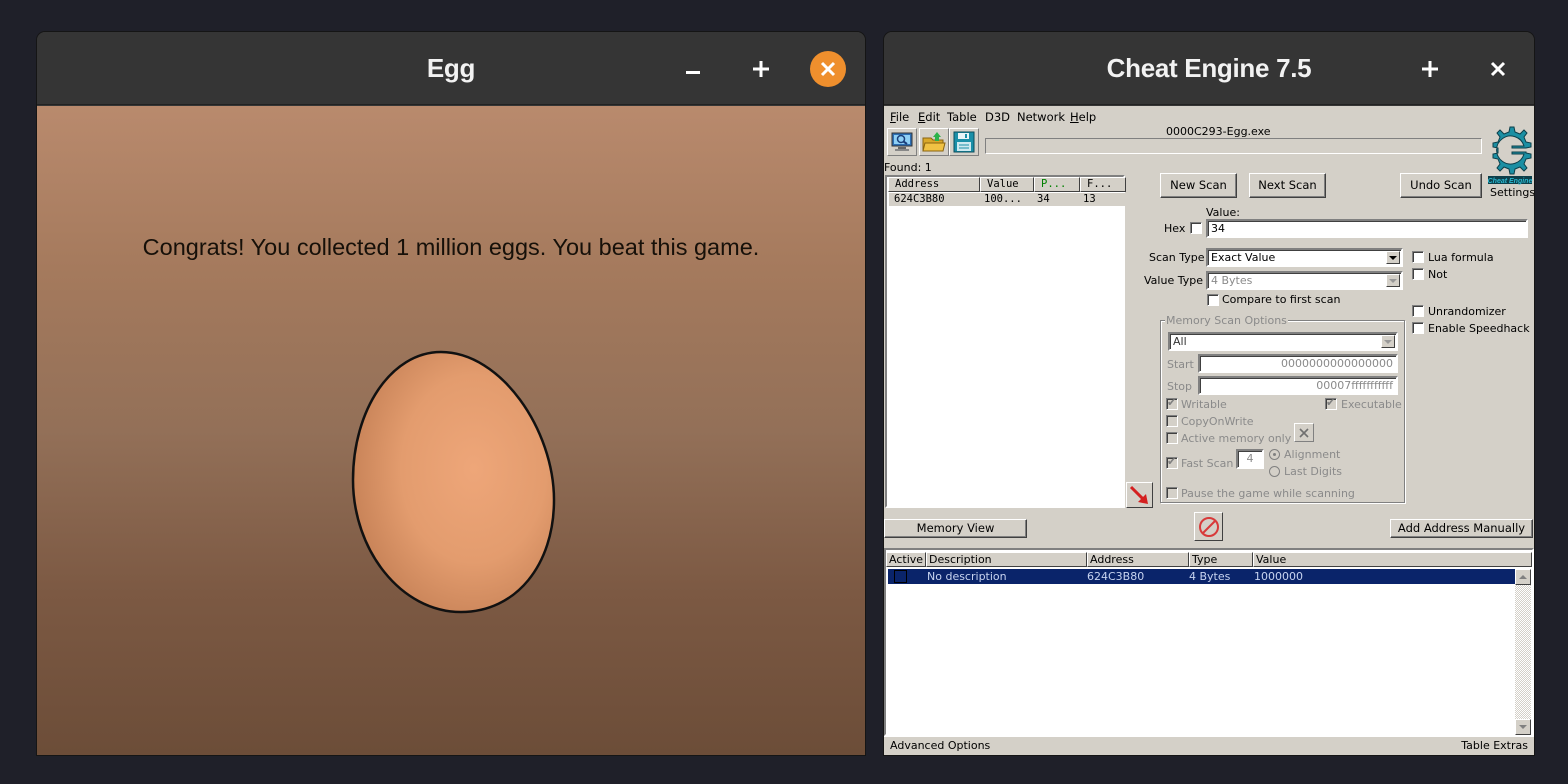 The image size is (1568, 784). I want to click on settings-button: Cheat Engine Settings, so click(1510, 161).